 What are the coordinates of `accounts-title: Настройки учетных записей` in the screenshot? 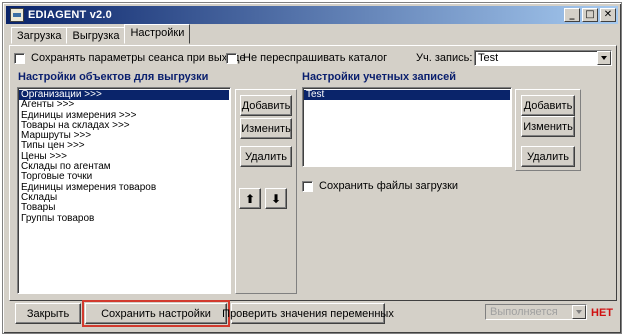 It's located at (379, 77).